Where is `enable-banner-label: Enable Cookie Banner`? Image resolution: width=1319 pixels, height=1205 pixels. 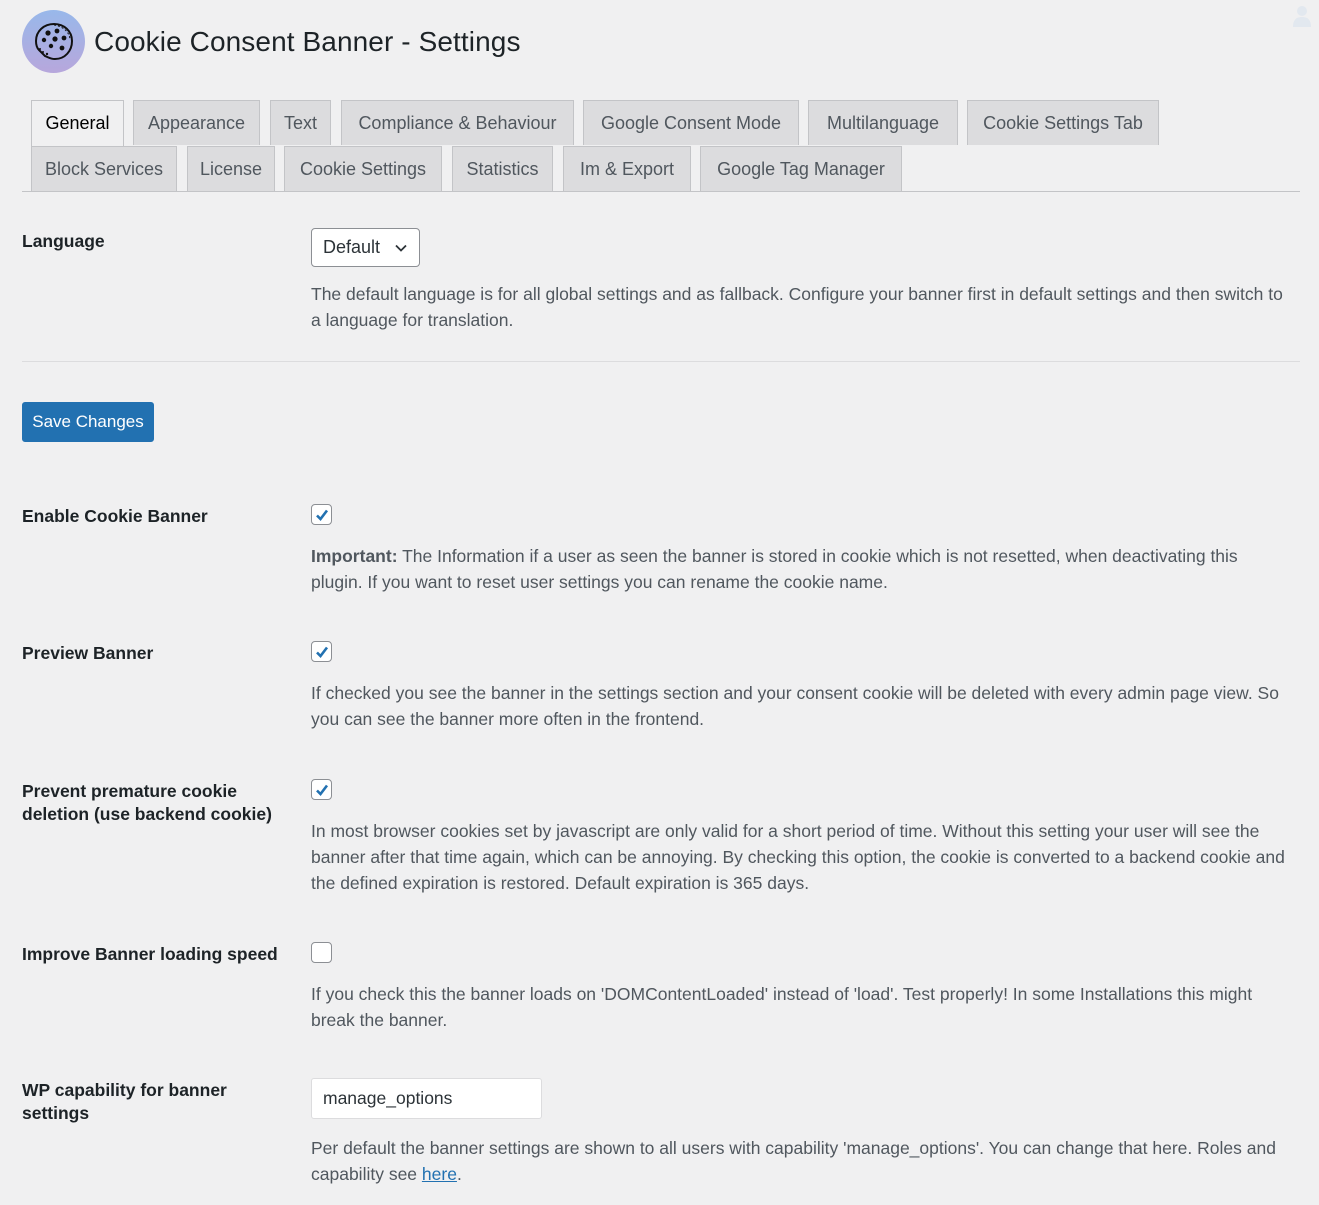
enable-banner-label: Enable Cookie Banner is located at coordinates (115, 516).